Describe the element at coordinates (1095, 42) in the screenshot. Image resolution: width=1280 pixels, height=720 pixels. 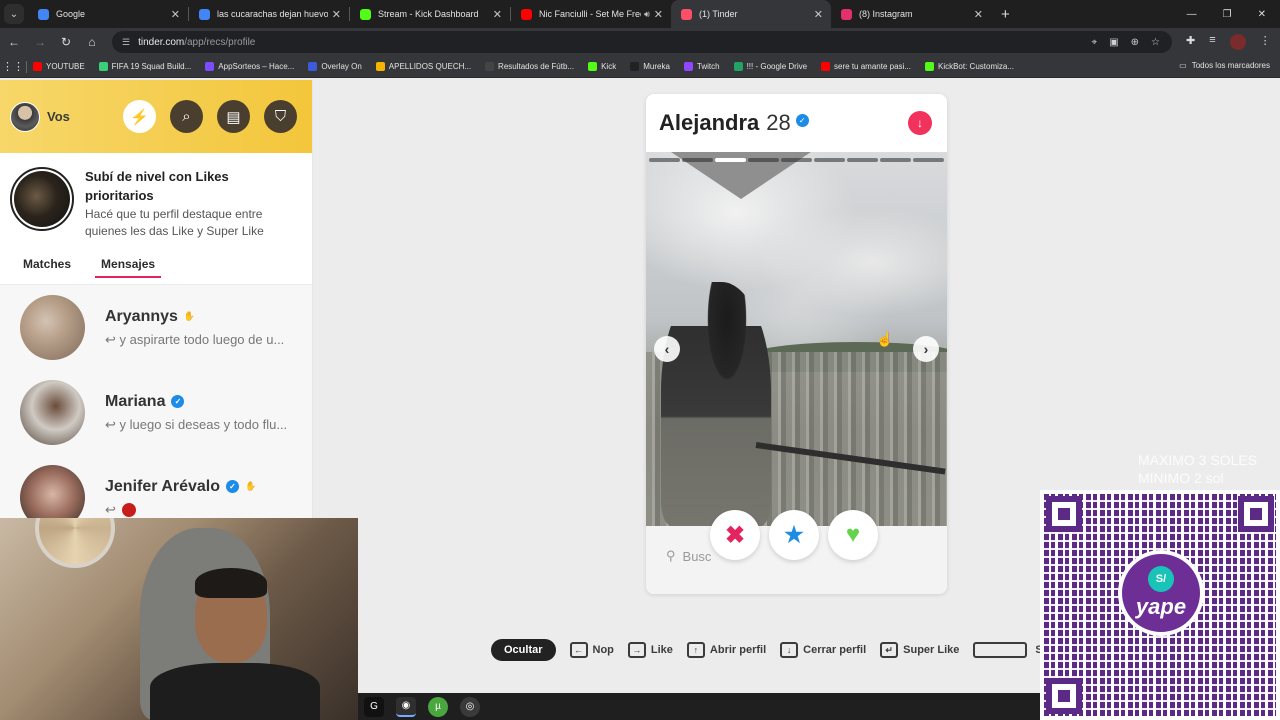
I see `location-pin-icon: ⌖` at that location.